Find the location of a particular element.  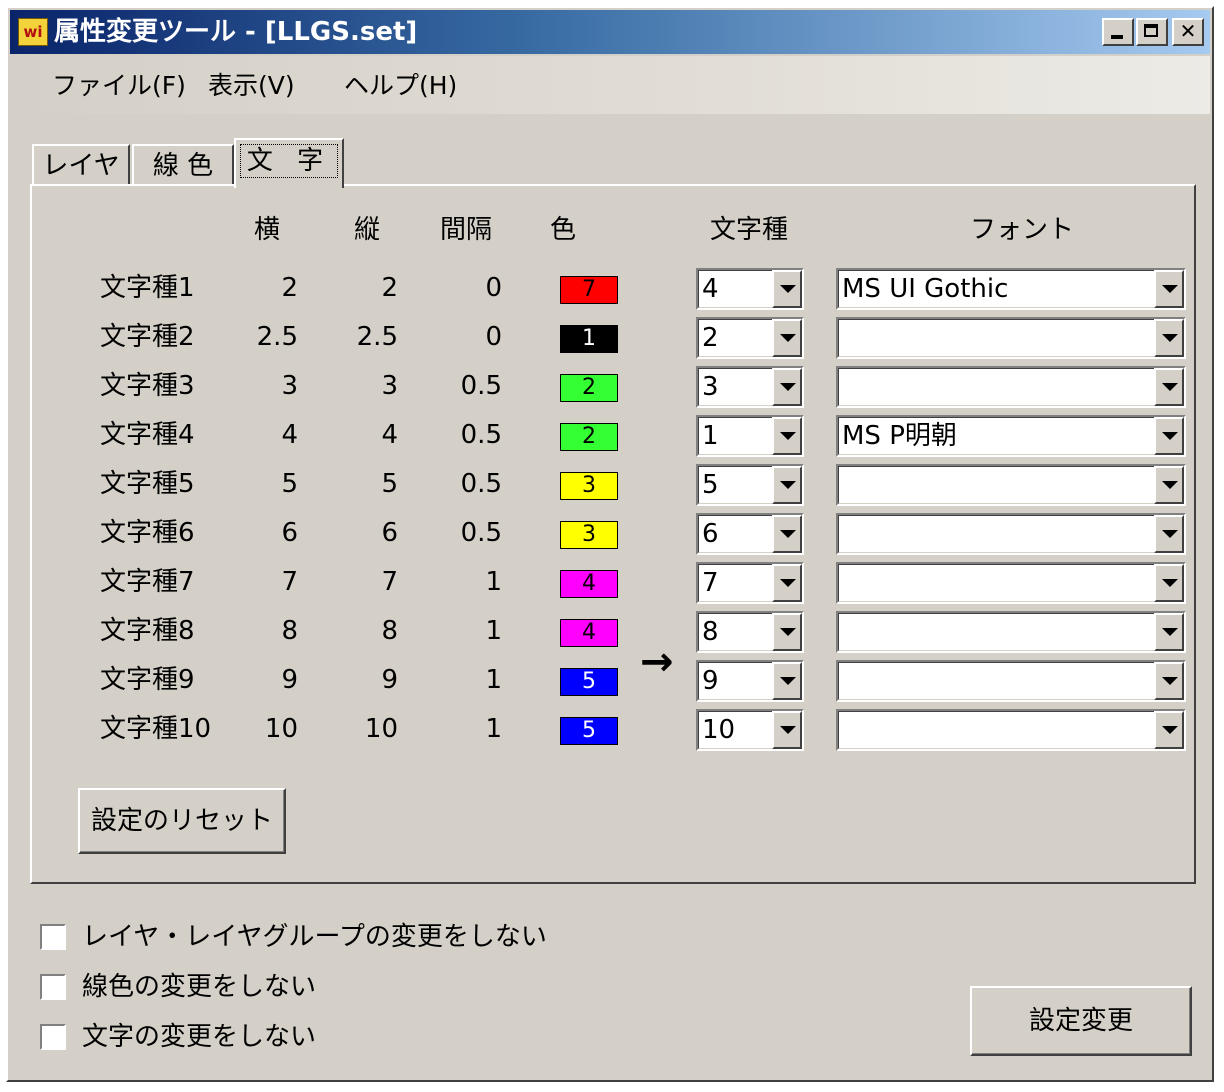

char-type-select: 1 is located at coordinates (750, 436).